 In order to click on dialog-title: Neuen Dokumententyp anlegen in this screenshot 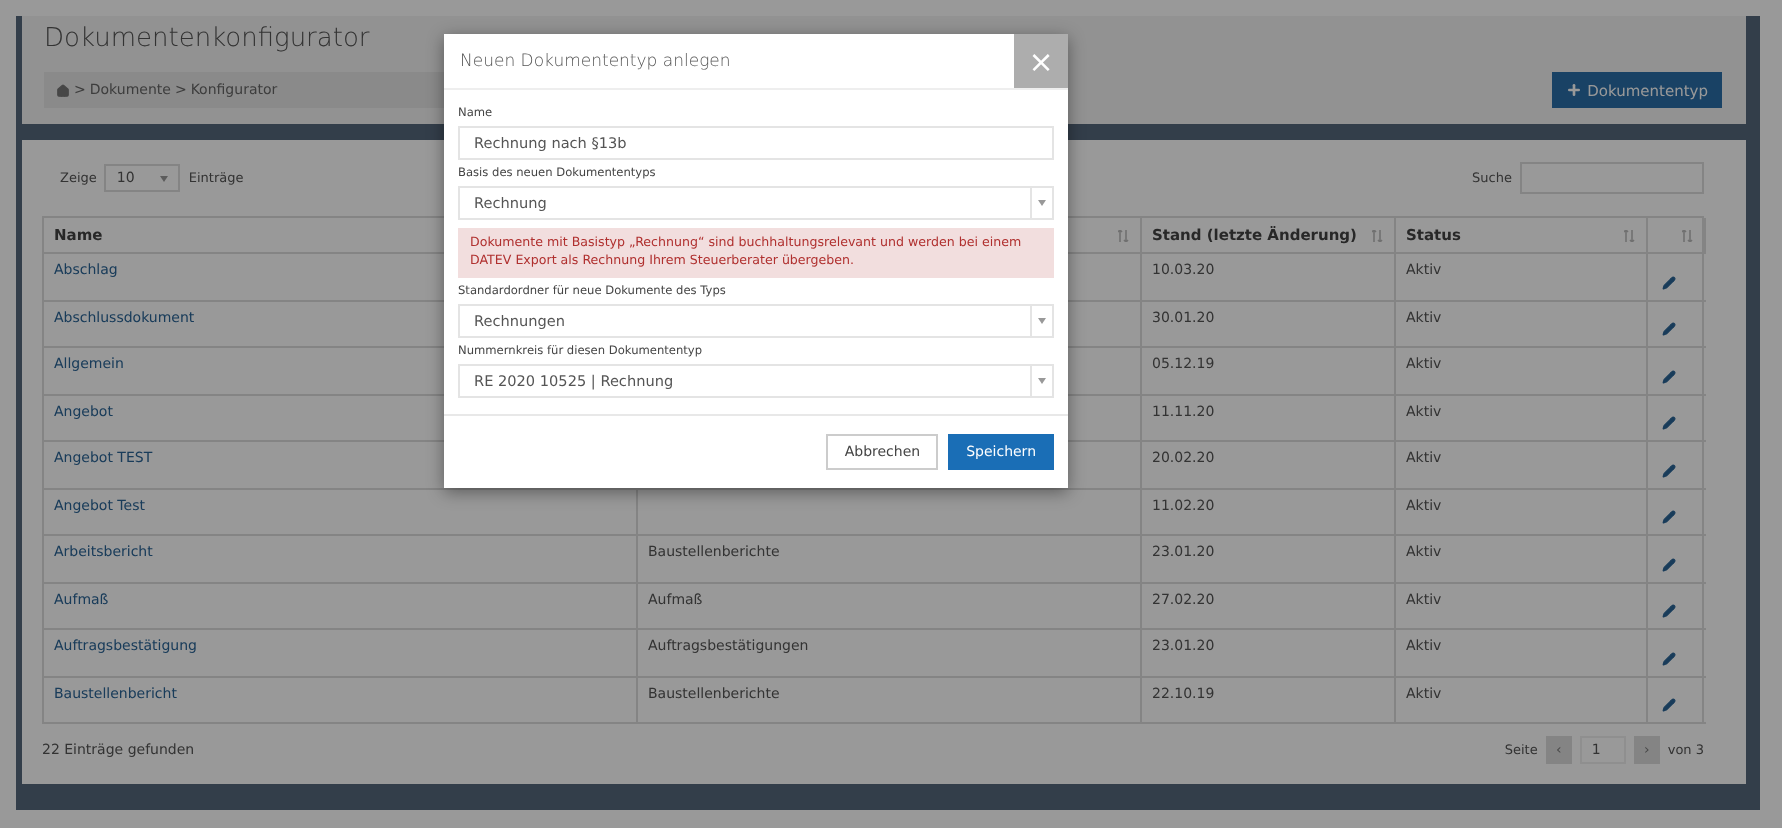, I will do `click(594, 61)`.